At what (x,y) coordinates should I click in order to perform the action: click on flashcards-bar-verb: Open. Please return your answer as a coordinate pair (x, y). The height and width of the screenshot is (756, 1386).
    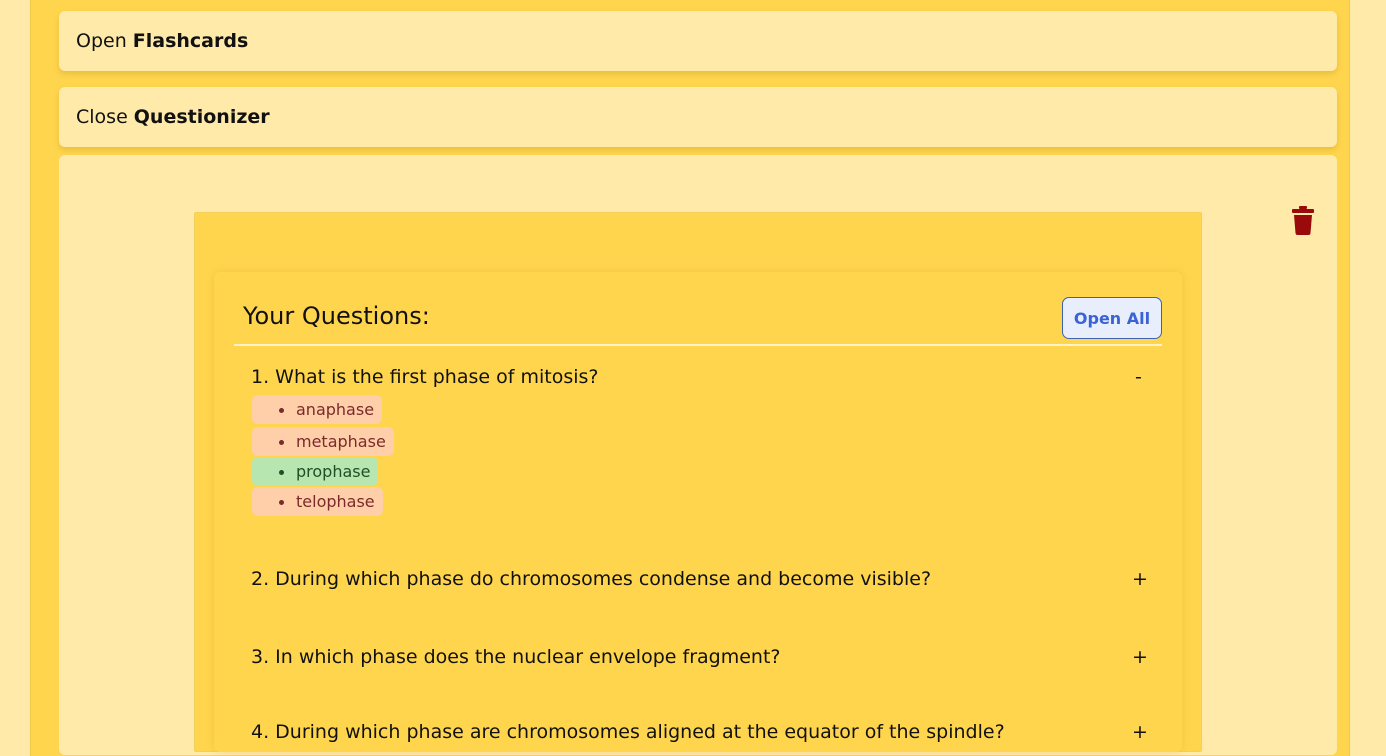
    Looking at the image, I should click on (101, 41).